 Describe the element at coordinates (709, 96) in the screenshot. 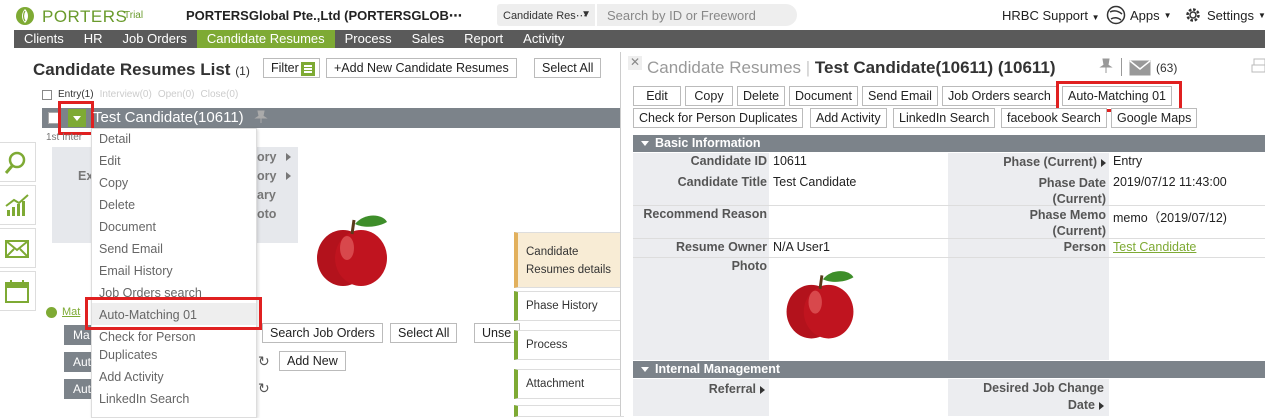

I see `copy-button: Copy` at that location.